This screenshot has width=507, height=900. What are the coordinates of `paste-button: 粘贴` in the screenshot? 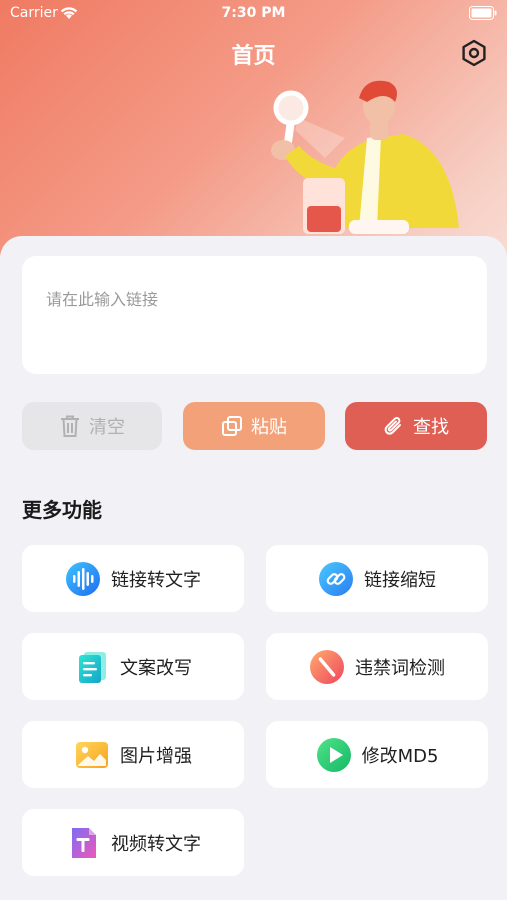 It's located at (254, 426).